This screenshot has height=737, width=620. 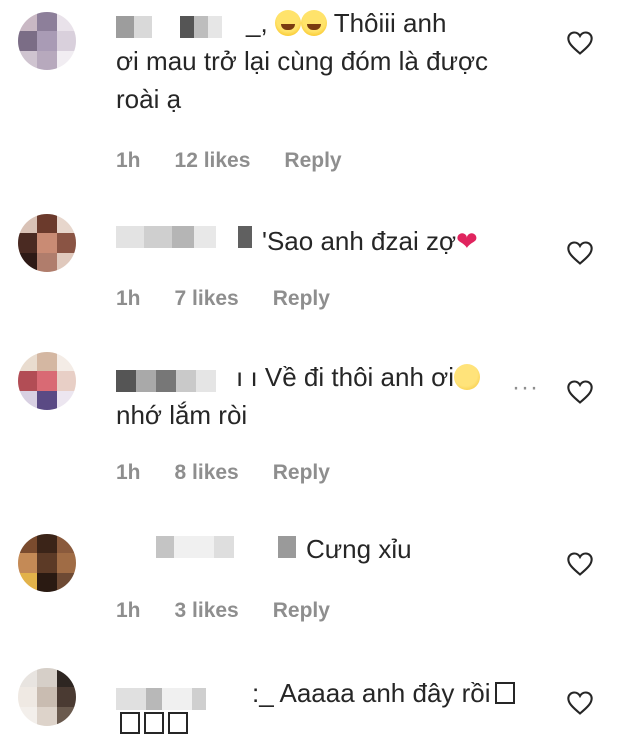 What do you see at coordinates (525, 388) in the screenshot?
I see `more-options-button: ···` at bounding box center [525, 388].